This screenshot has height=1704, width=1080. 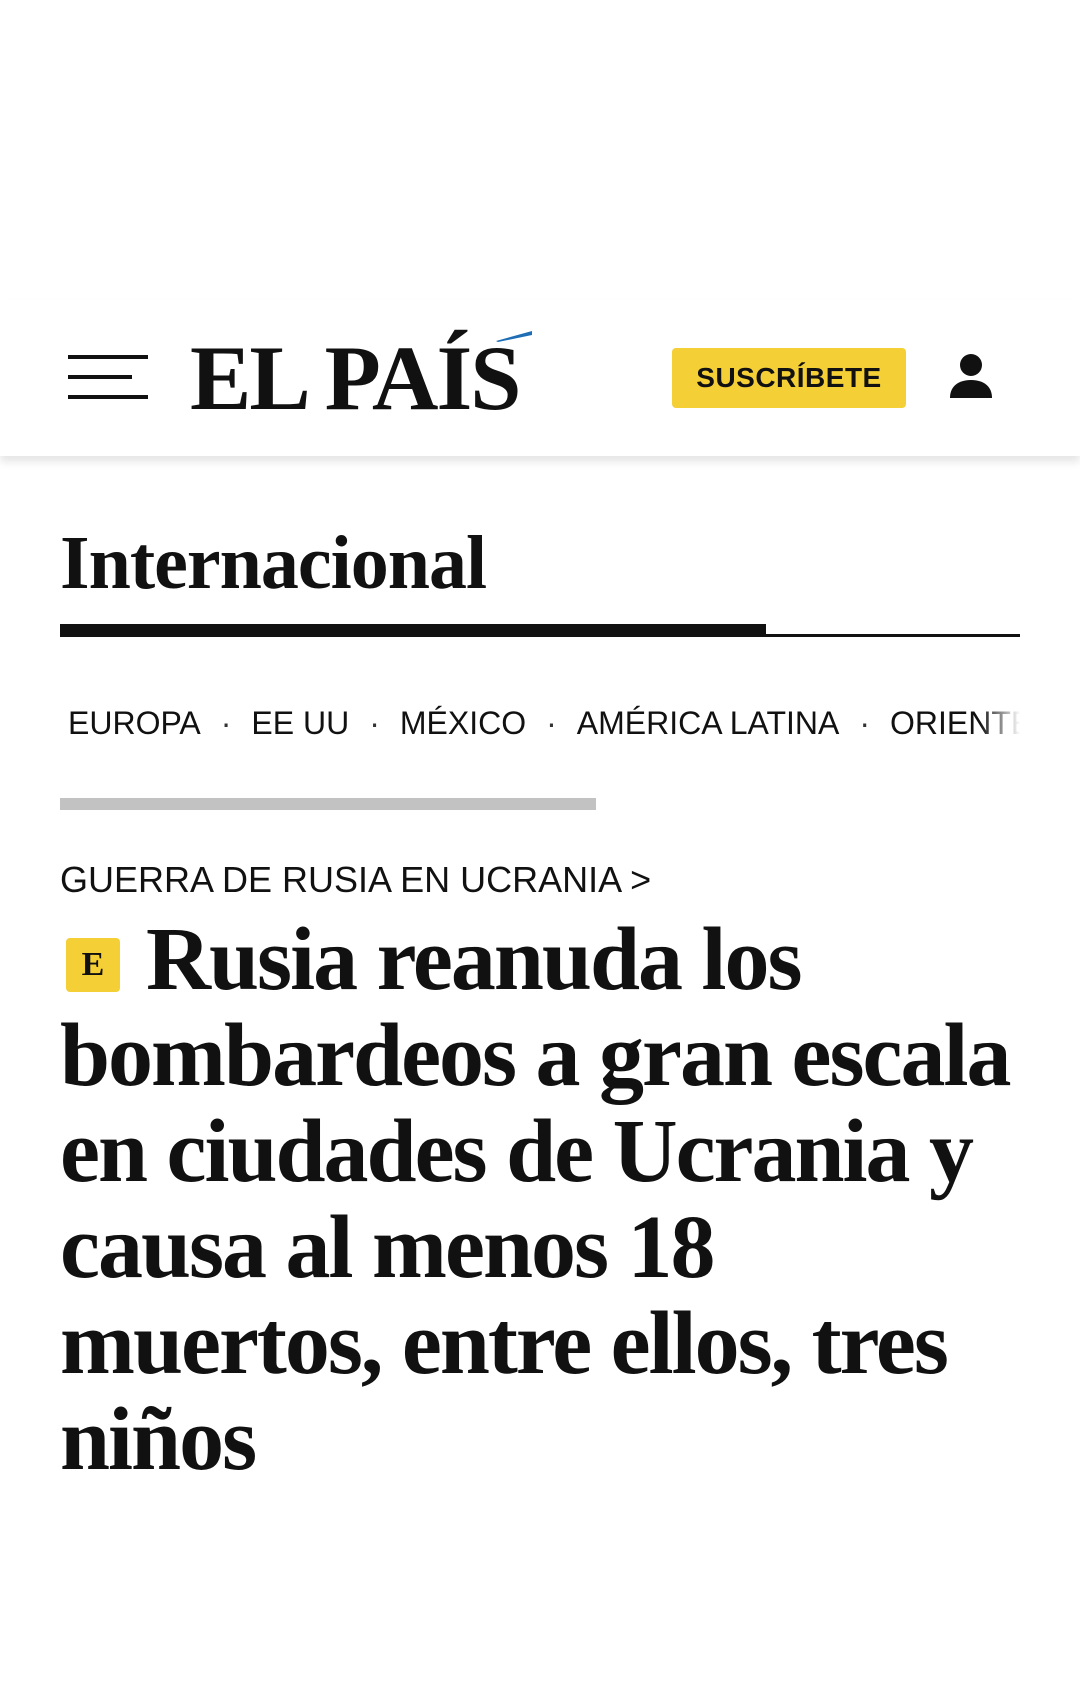 I want to click on site-logo: EL PAÍS, so click(x=390, y=378).